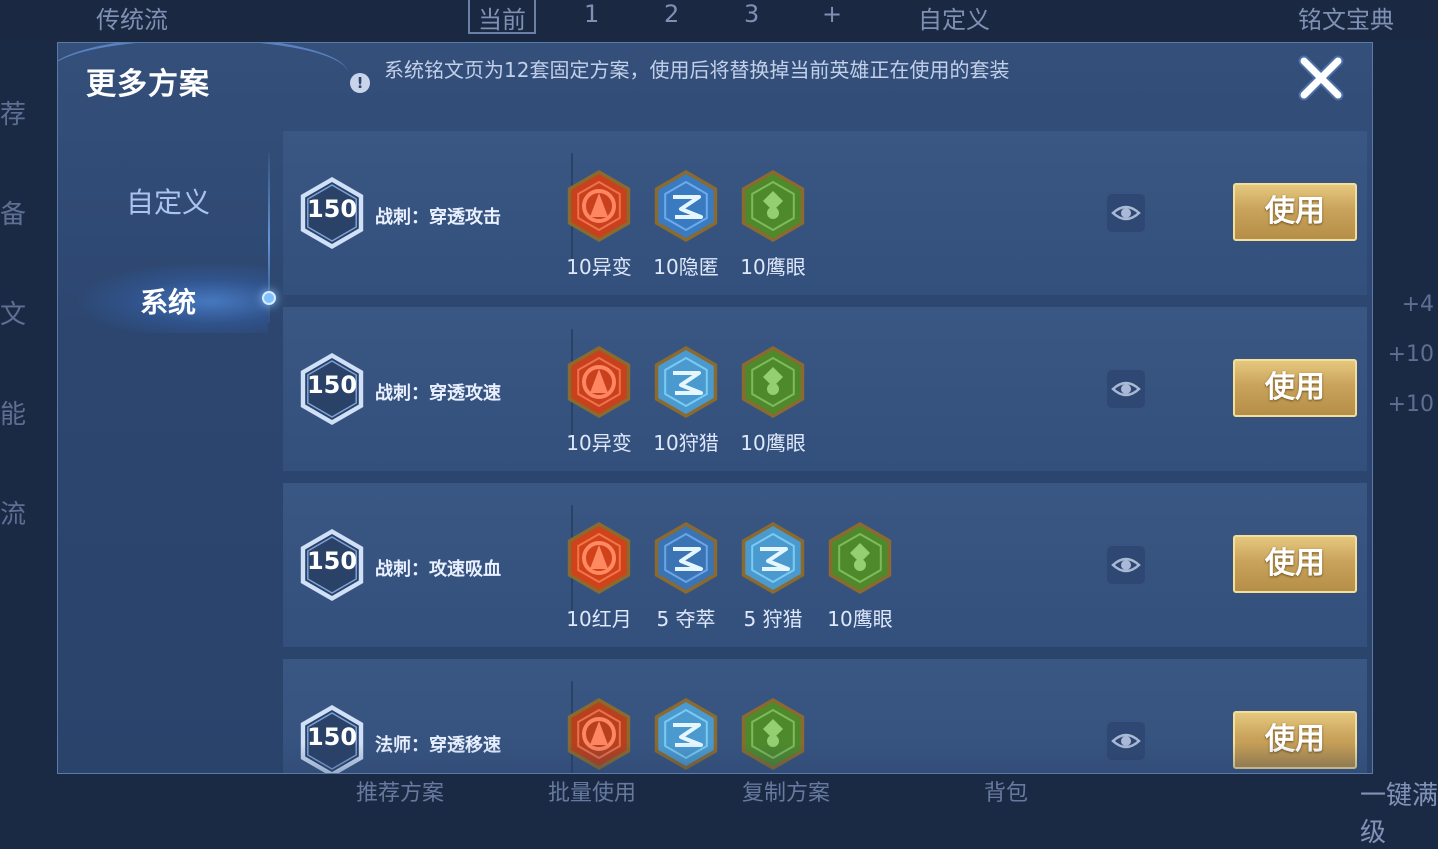  Describe the element at coordinates (599, 619) in the screenshot. I see `rune-count-label: 10红月` at that location.